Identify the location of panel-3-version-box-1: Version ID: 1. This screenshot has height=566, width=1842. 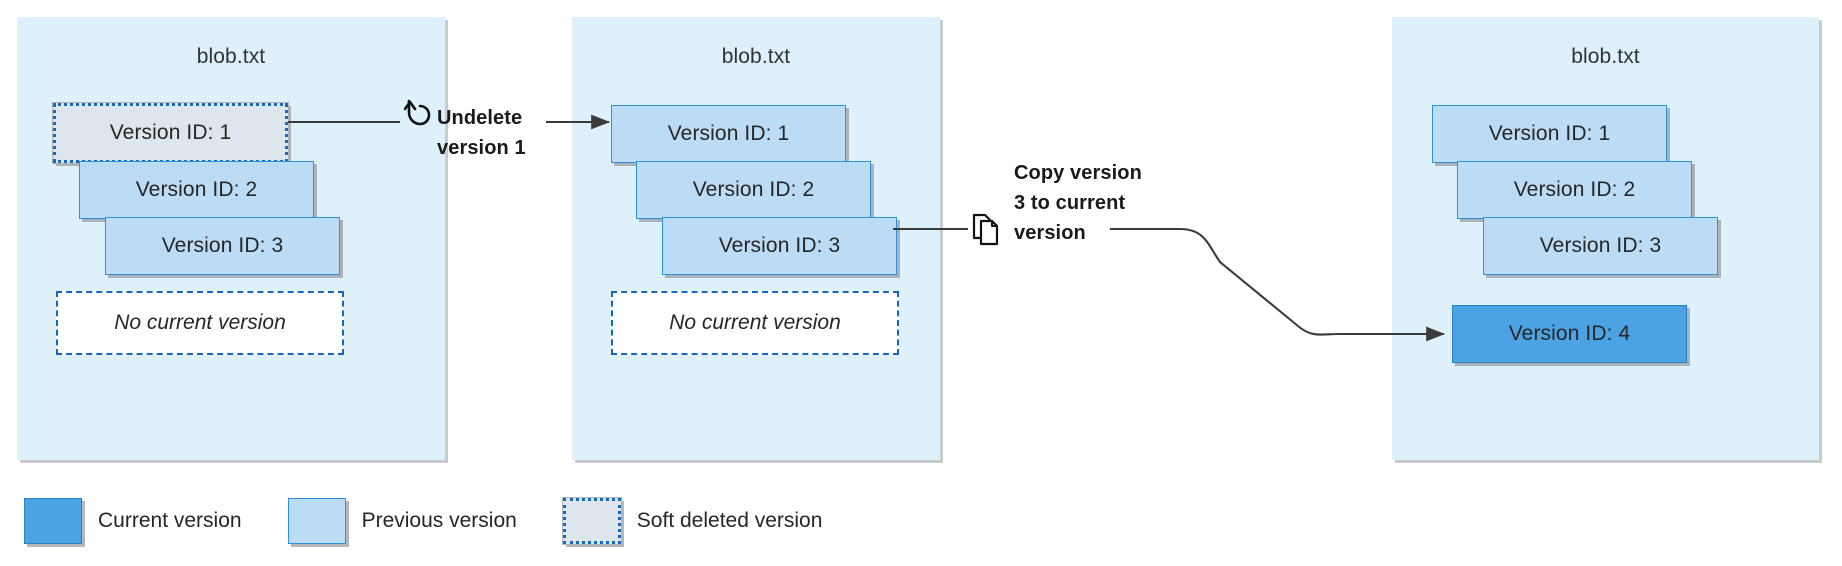
(1549, 134).